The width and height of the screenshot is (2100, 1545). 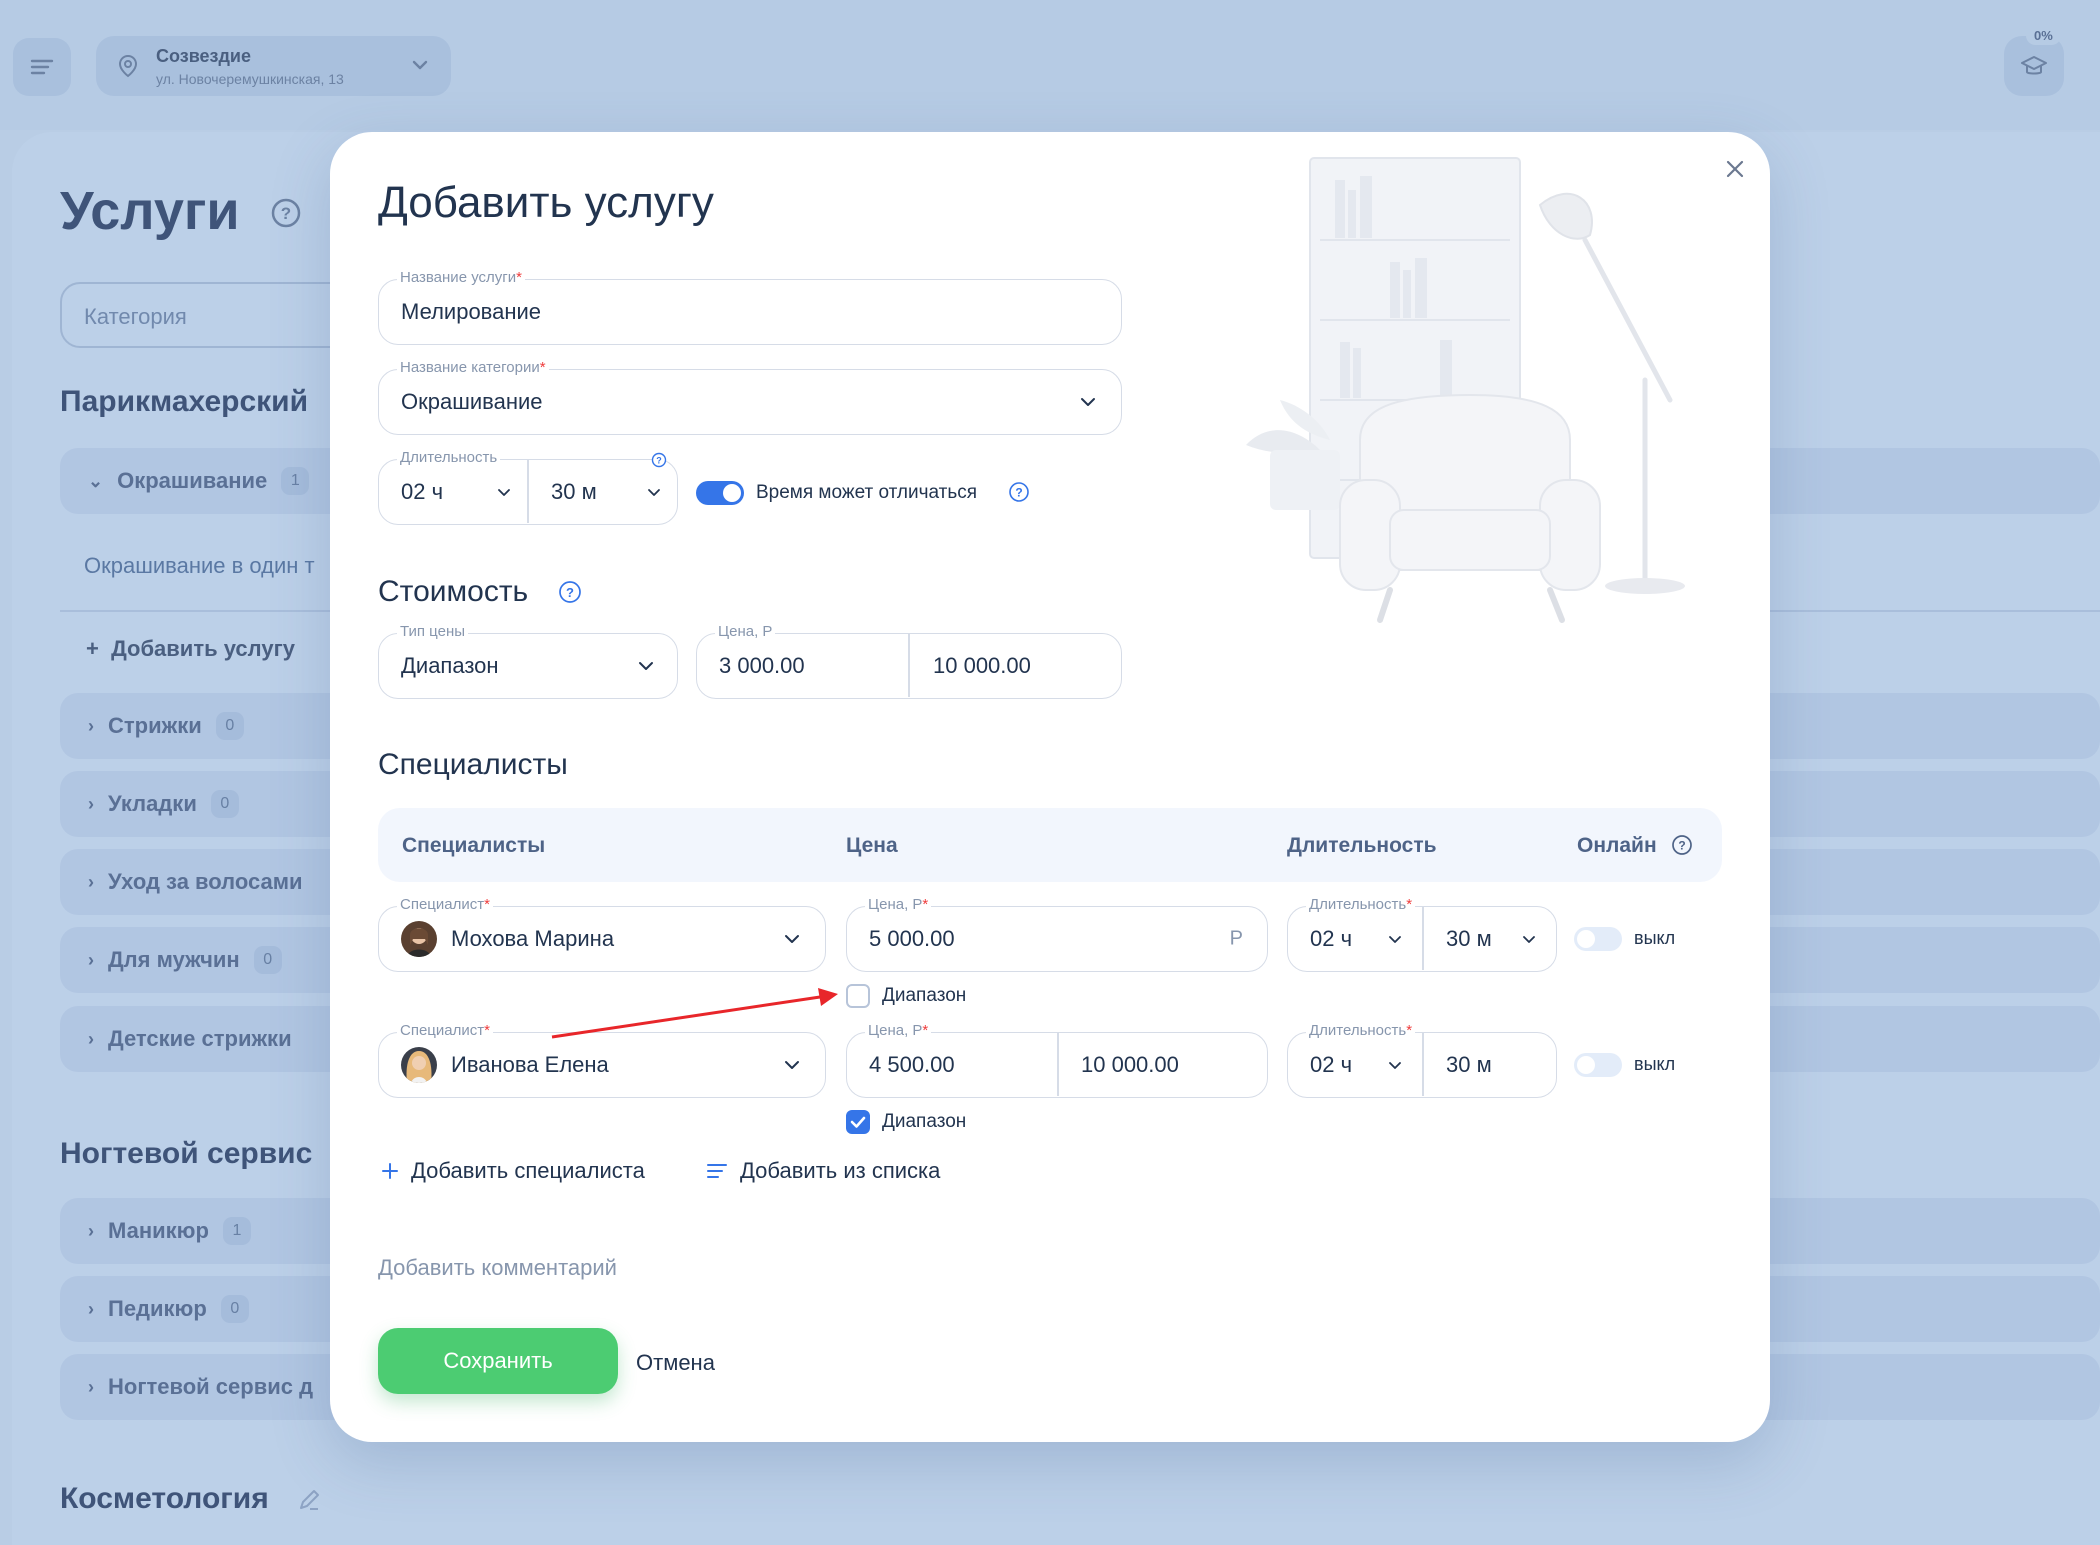 What do you see at coordinates (1050, 845) in the screenshot?
I see `specialists-table-header` at bounding box center [1050, 845].